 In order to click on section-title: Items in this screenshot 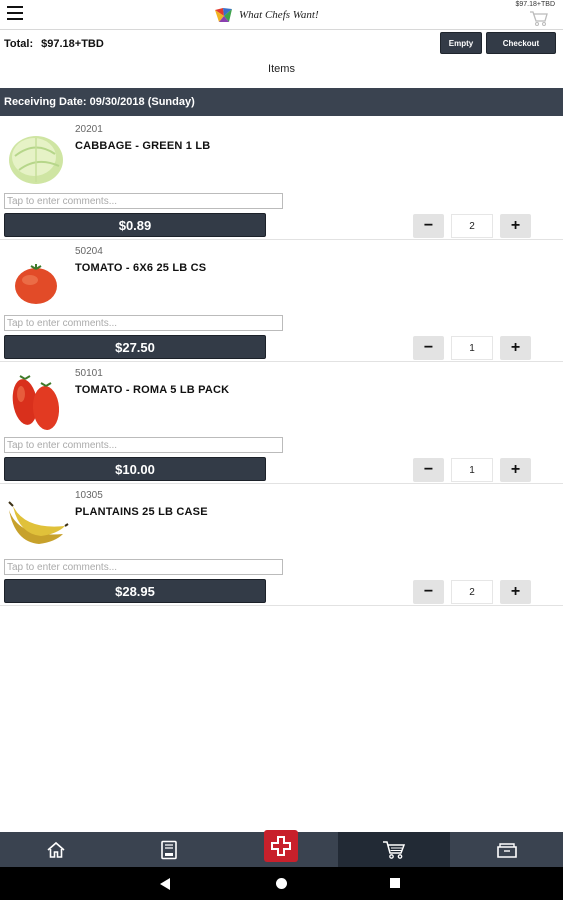, I will do `click(281, 69)`.